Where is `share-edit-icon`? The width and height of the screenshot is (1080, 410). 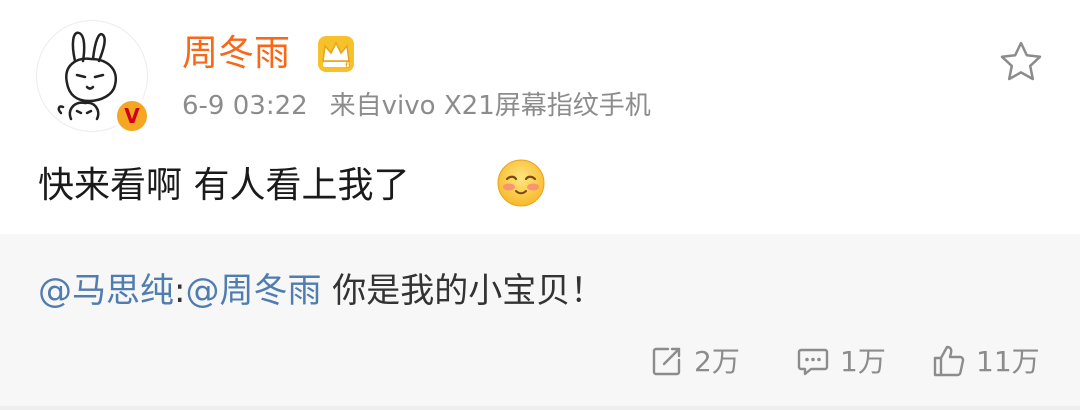 share-edit-icon is located at coordinates (666, 361).